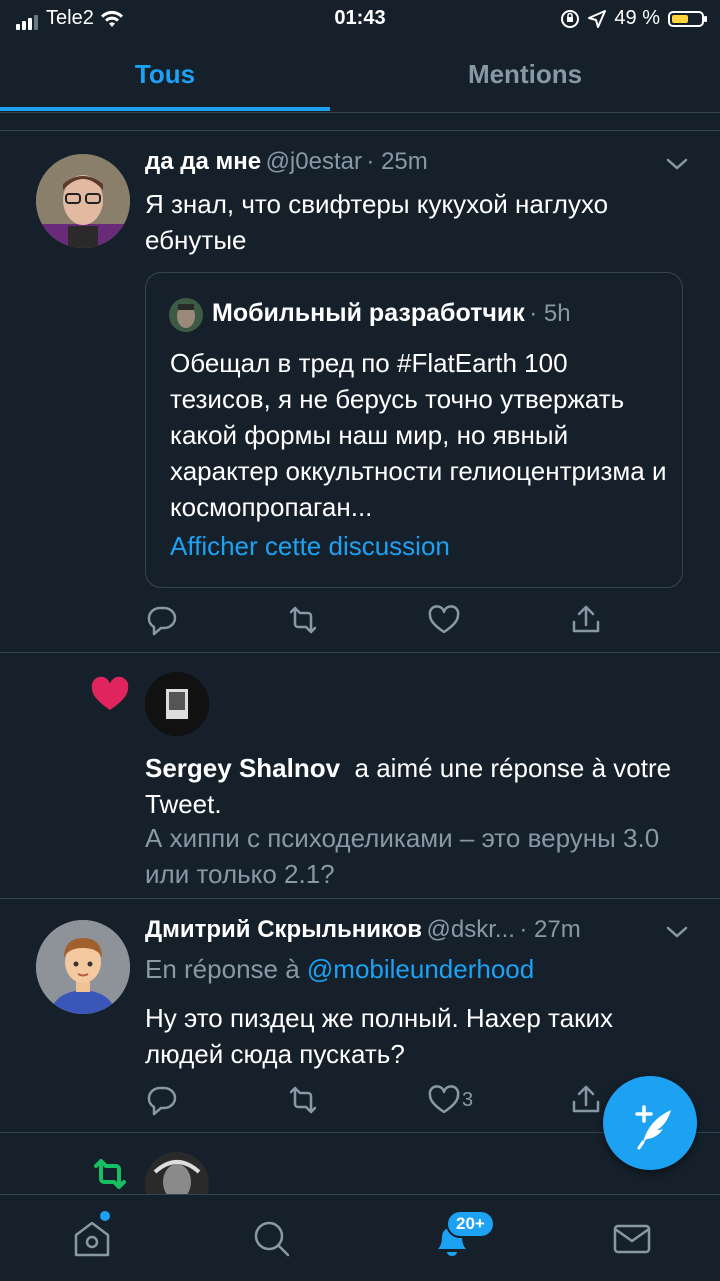 Image resolution: width=720 pixels, height=1281 pixels. Describe the element at coordinates (186, 315) in the screenshot. I see `quote-avatar` at that location.